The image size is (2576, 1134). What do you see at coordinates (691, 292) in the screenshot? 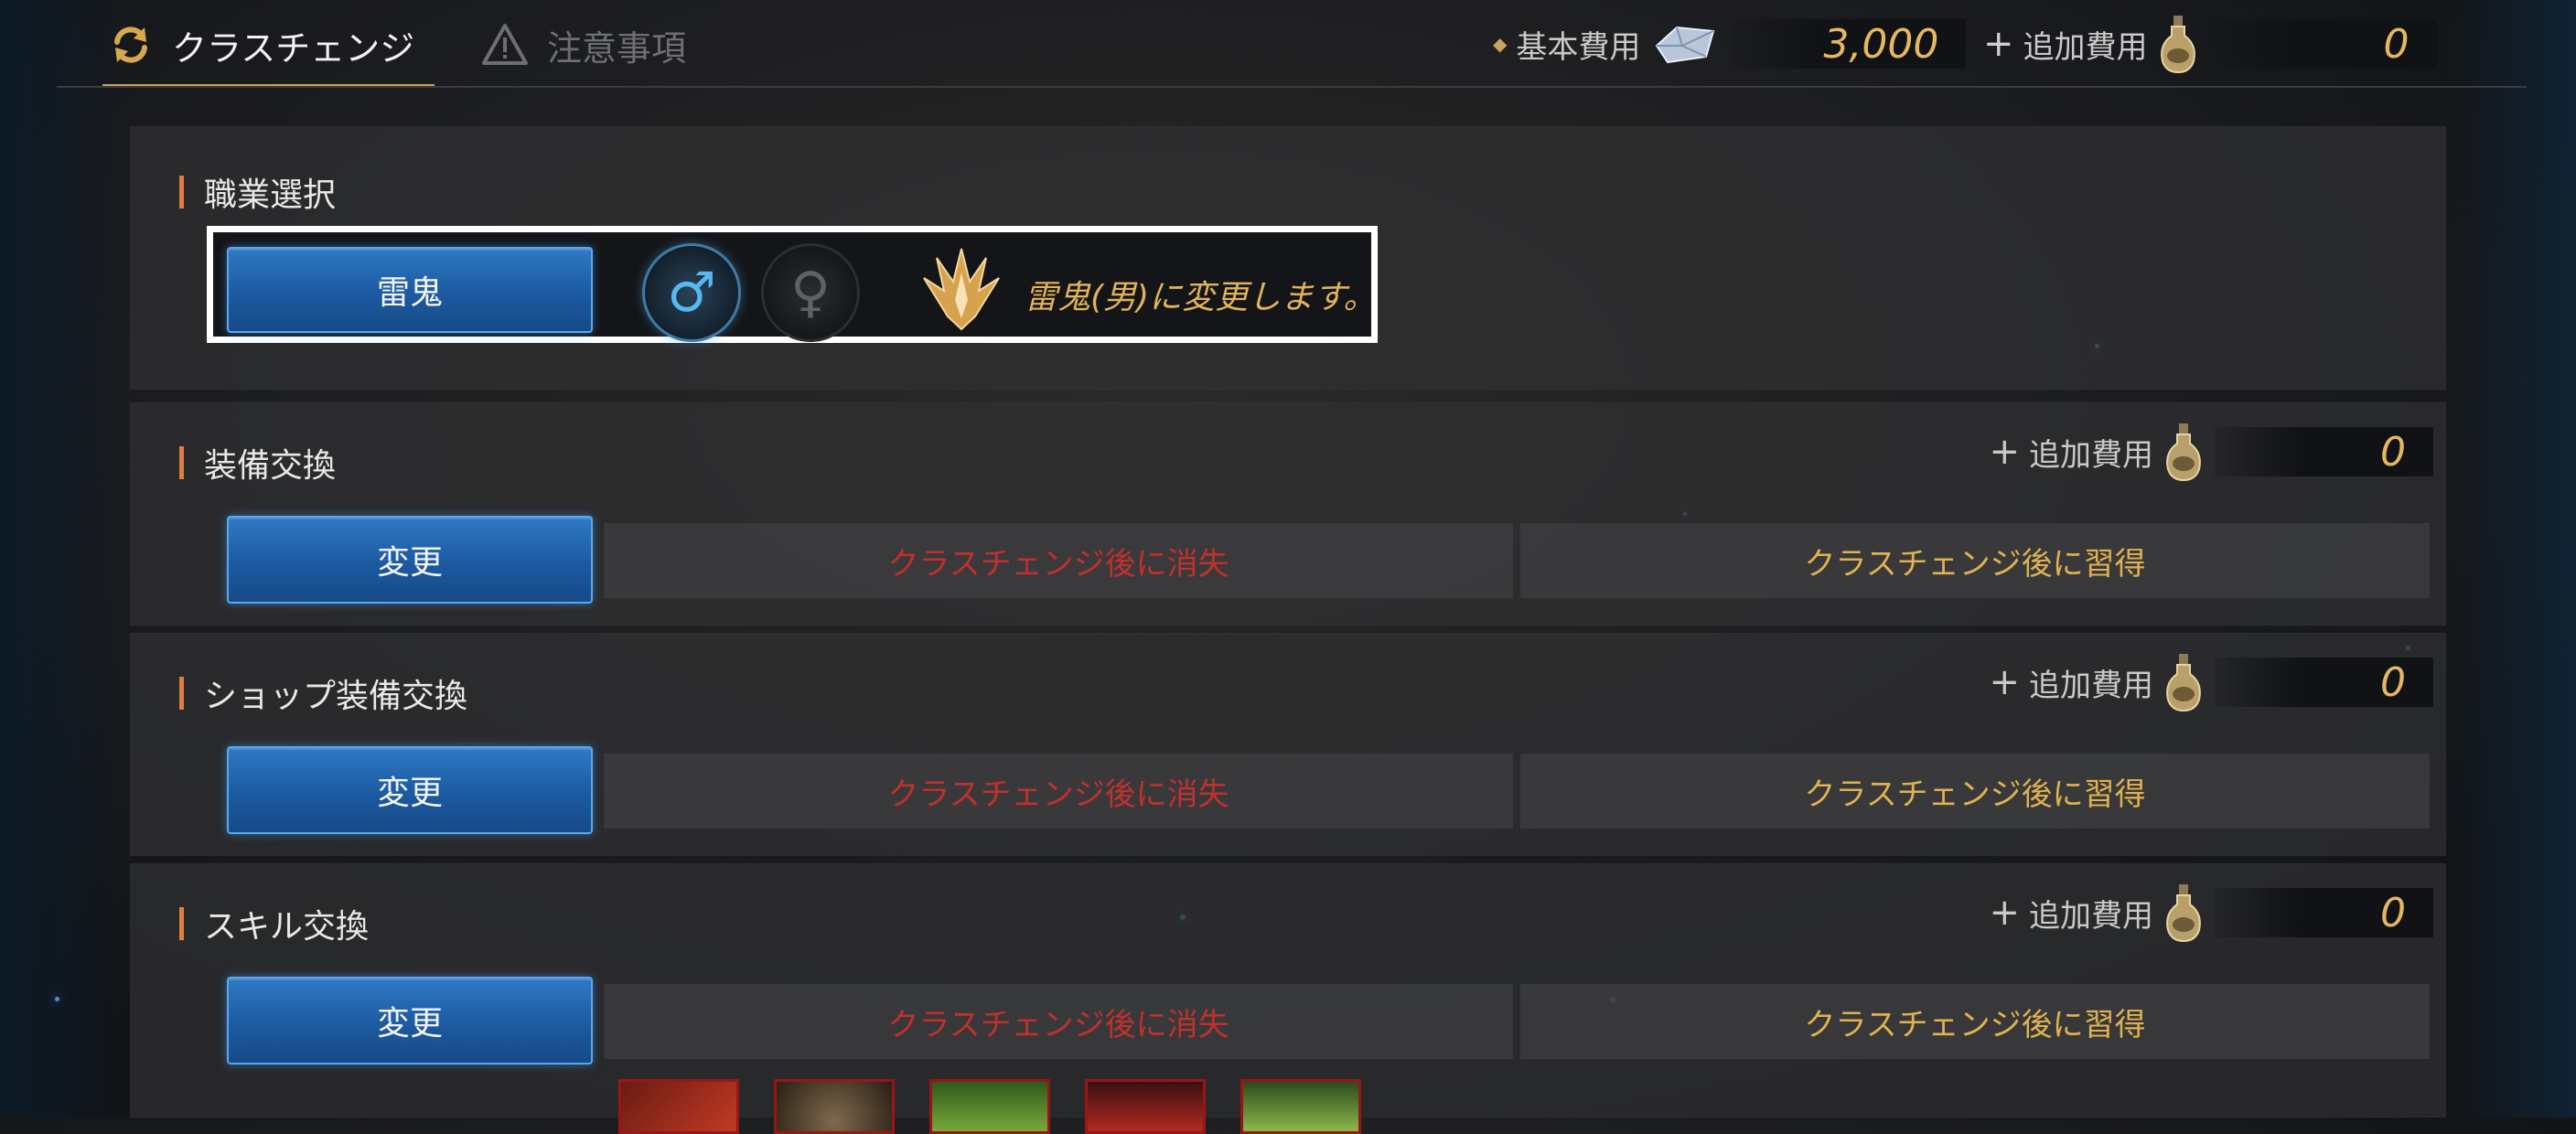
I see `male-gender-button: ♂` at bounding box center [691, 292].